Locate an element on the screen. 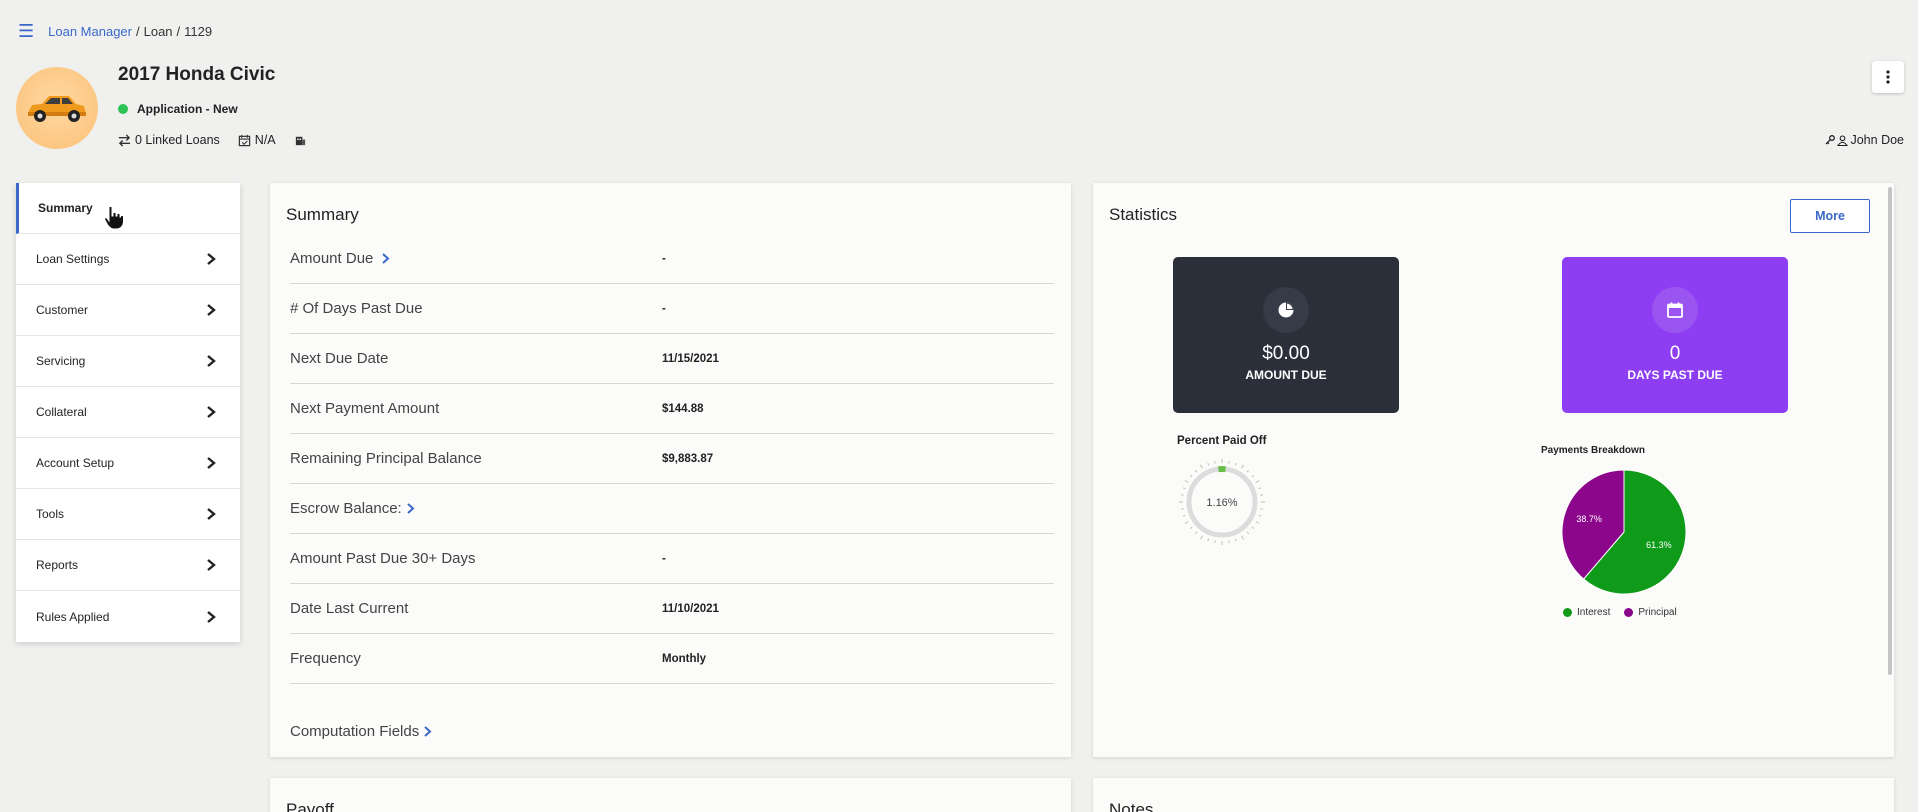 Image resolution: width=1918 pixels, height=812 pixels. days-past-due-value: 0 is located at coordinates (1675, 353).